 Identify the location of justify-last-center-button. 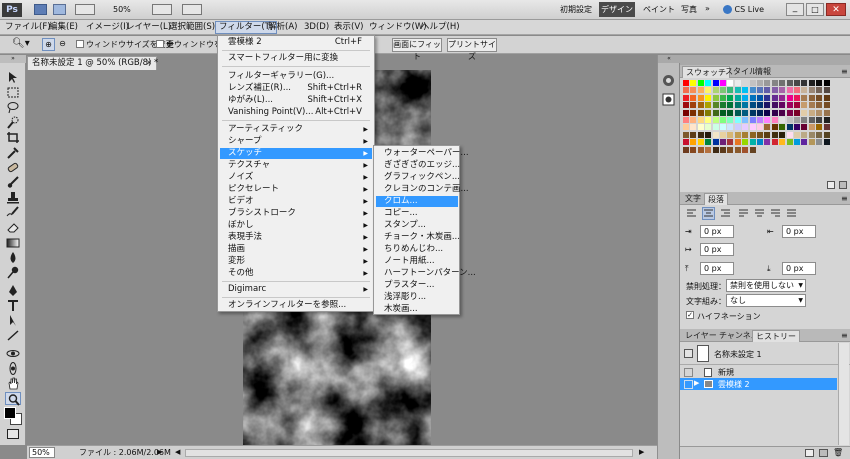
(759, 213).